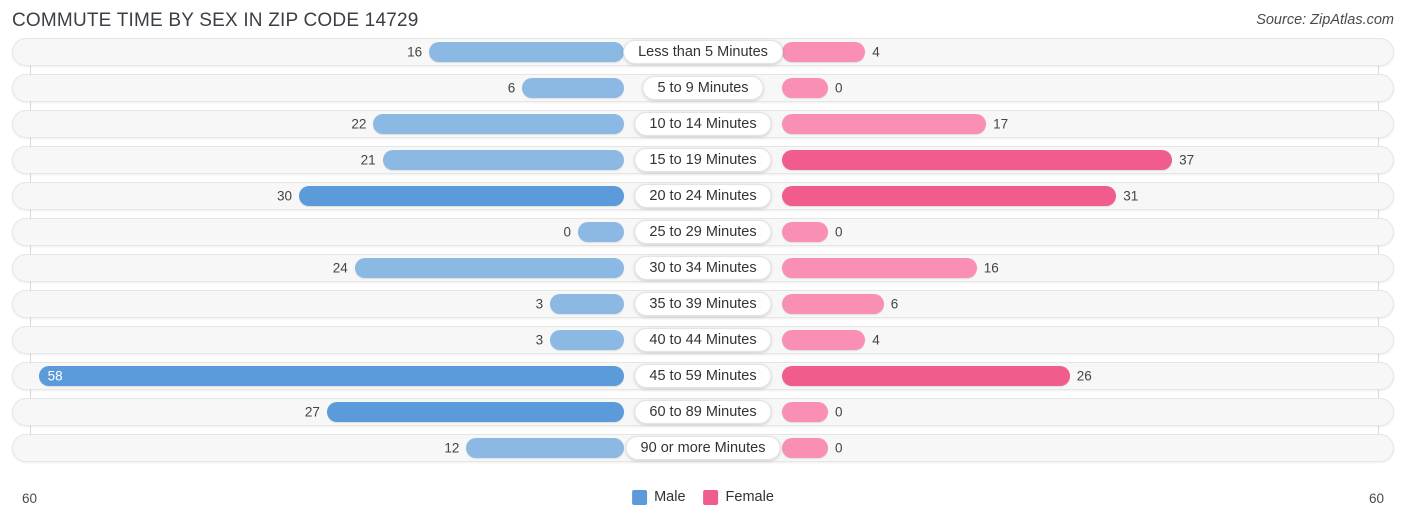  Describe the element at coordinates (515, 52) in the screenshot. I see `male-bar: 16` at that location.